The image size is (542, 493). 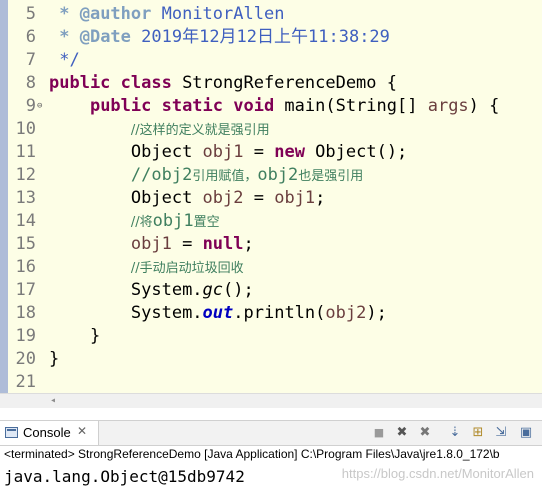 I want to click on javadoc-tag: * @Date, so click(x=95, y=37).